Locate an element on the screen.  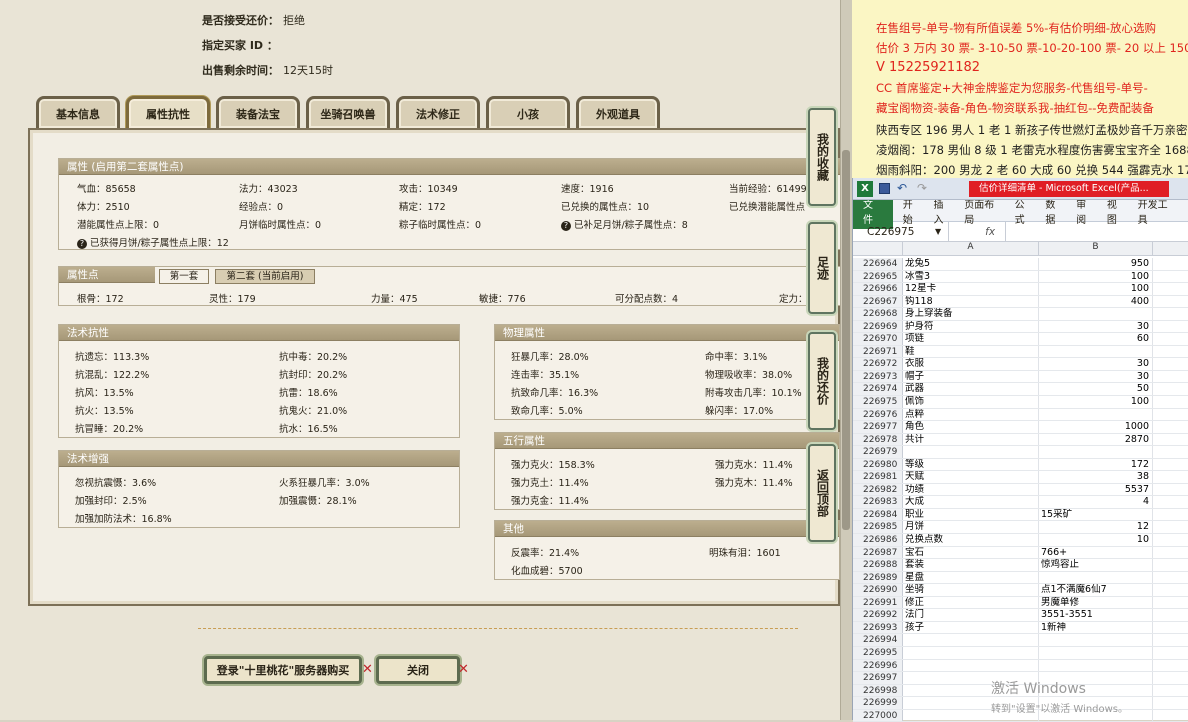
ribbon-tab-view: 视图 is located at coordinates (1117, 211).